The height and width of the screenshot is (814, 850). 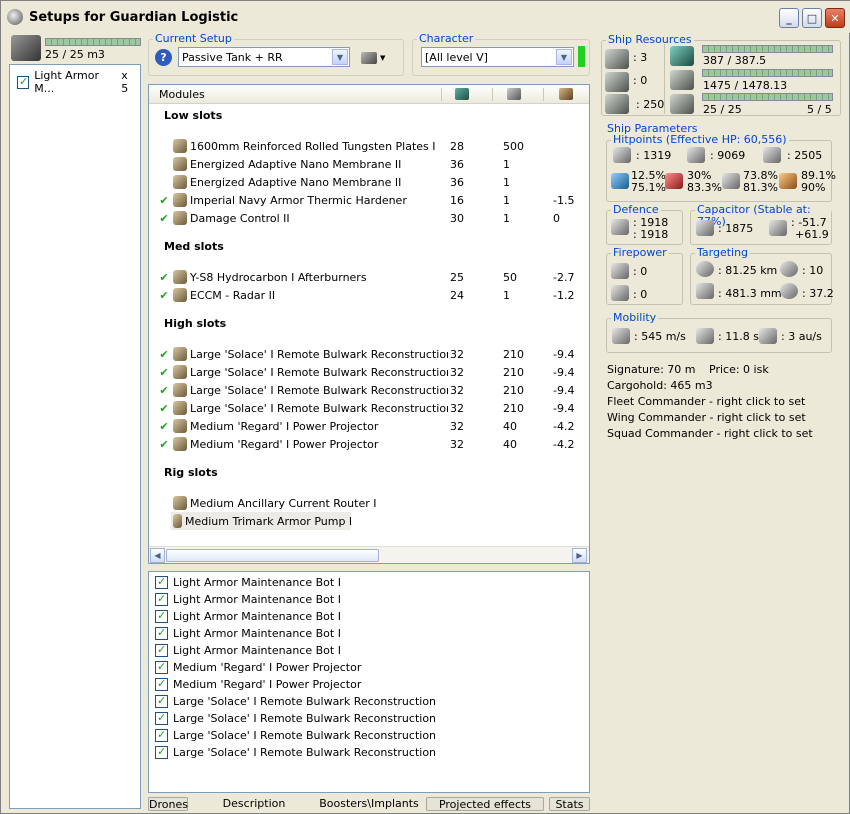 I want to click on close-button: ✕, so click(x=835, y=18).